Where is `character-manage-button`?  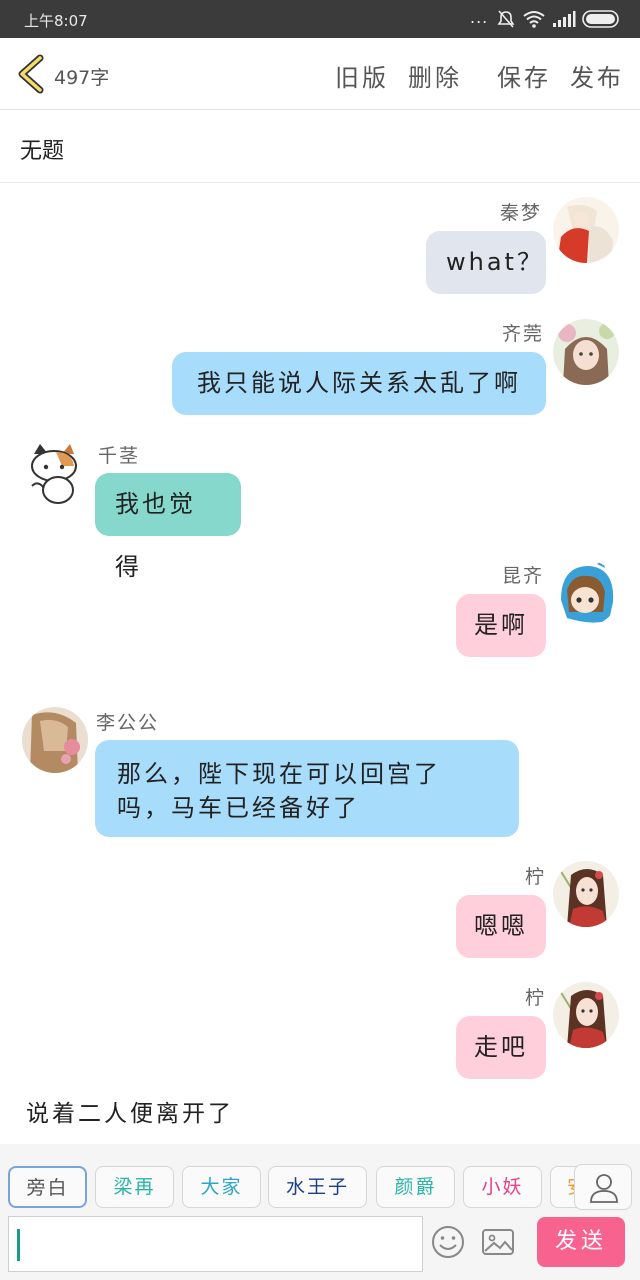
character-manage-button is located at coordinates (603, 1187).